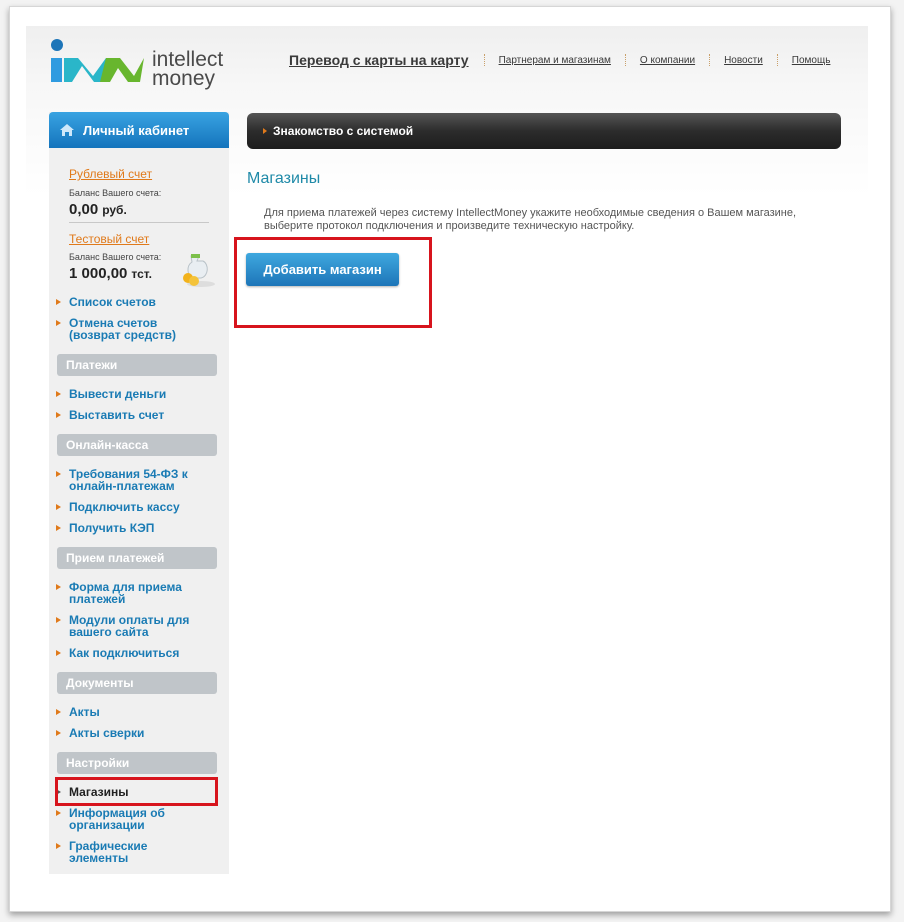  Describe the element at coordinates (109, 415) in the screenshot. I see `sidebar-item-invoice: Выставить счет` at that location.